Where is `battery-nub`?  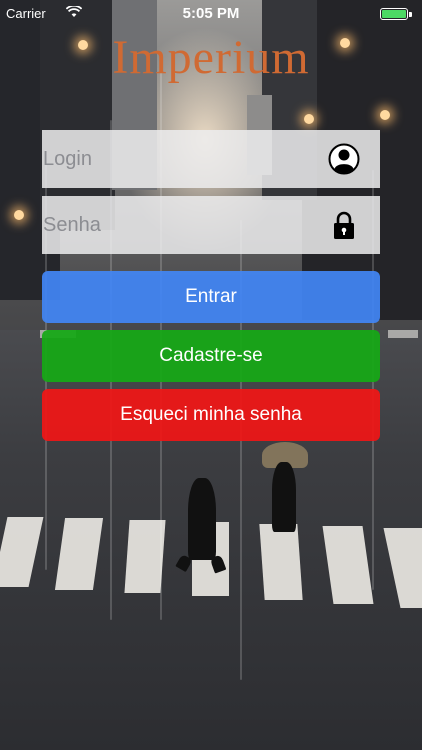
battery-nub is located at coordinates (410, 14).